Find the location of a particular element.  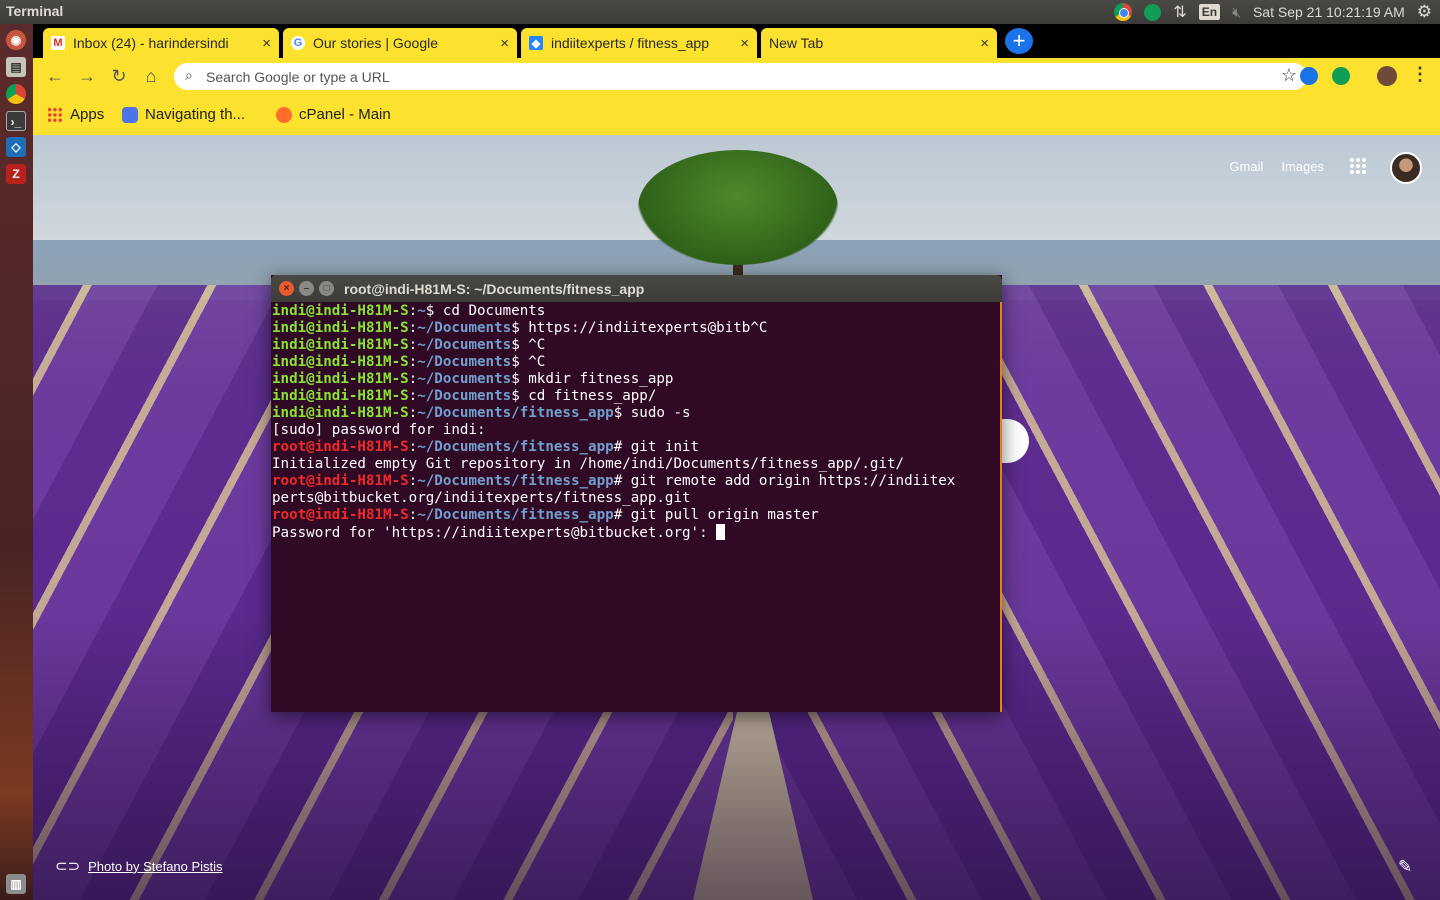

tree-canopy is located at coordinates (738, 207).